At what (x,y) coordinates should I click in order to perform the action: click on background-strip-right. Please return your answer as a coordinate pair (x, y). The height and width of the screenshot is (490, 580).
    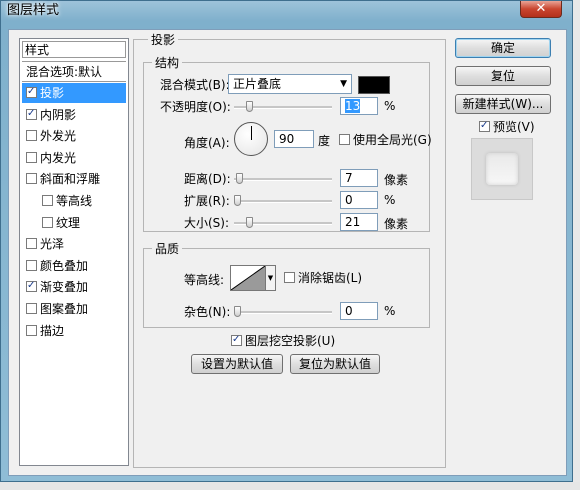
    Looking at the image, I should click on (576, 245).